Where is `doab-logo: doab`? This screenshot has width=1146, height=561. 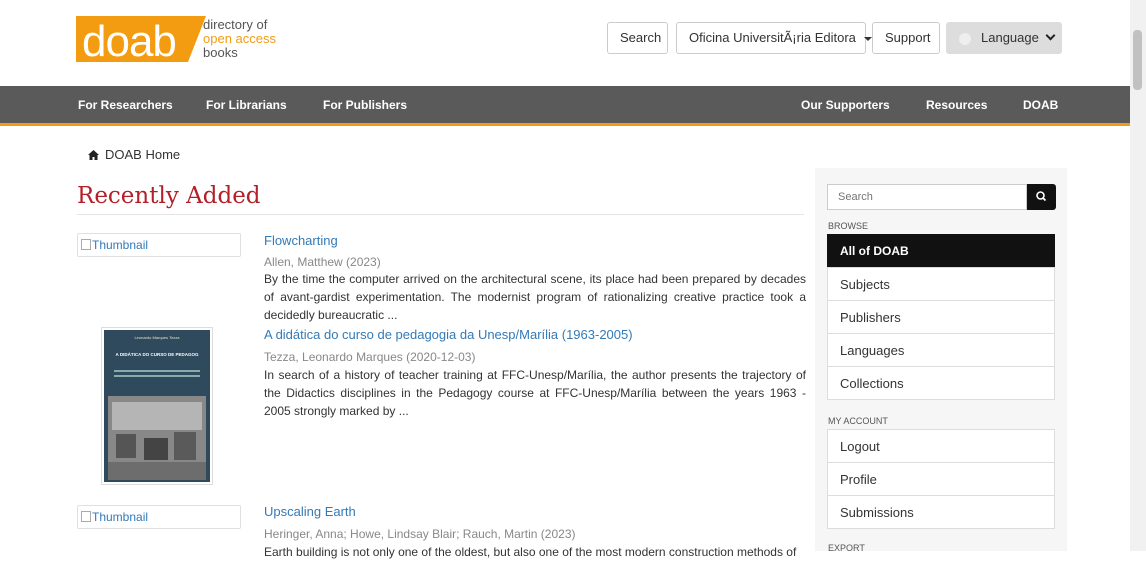 doab-logo: doab is located at coordinates (141, 37).